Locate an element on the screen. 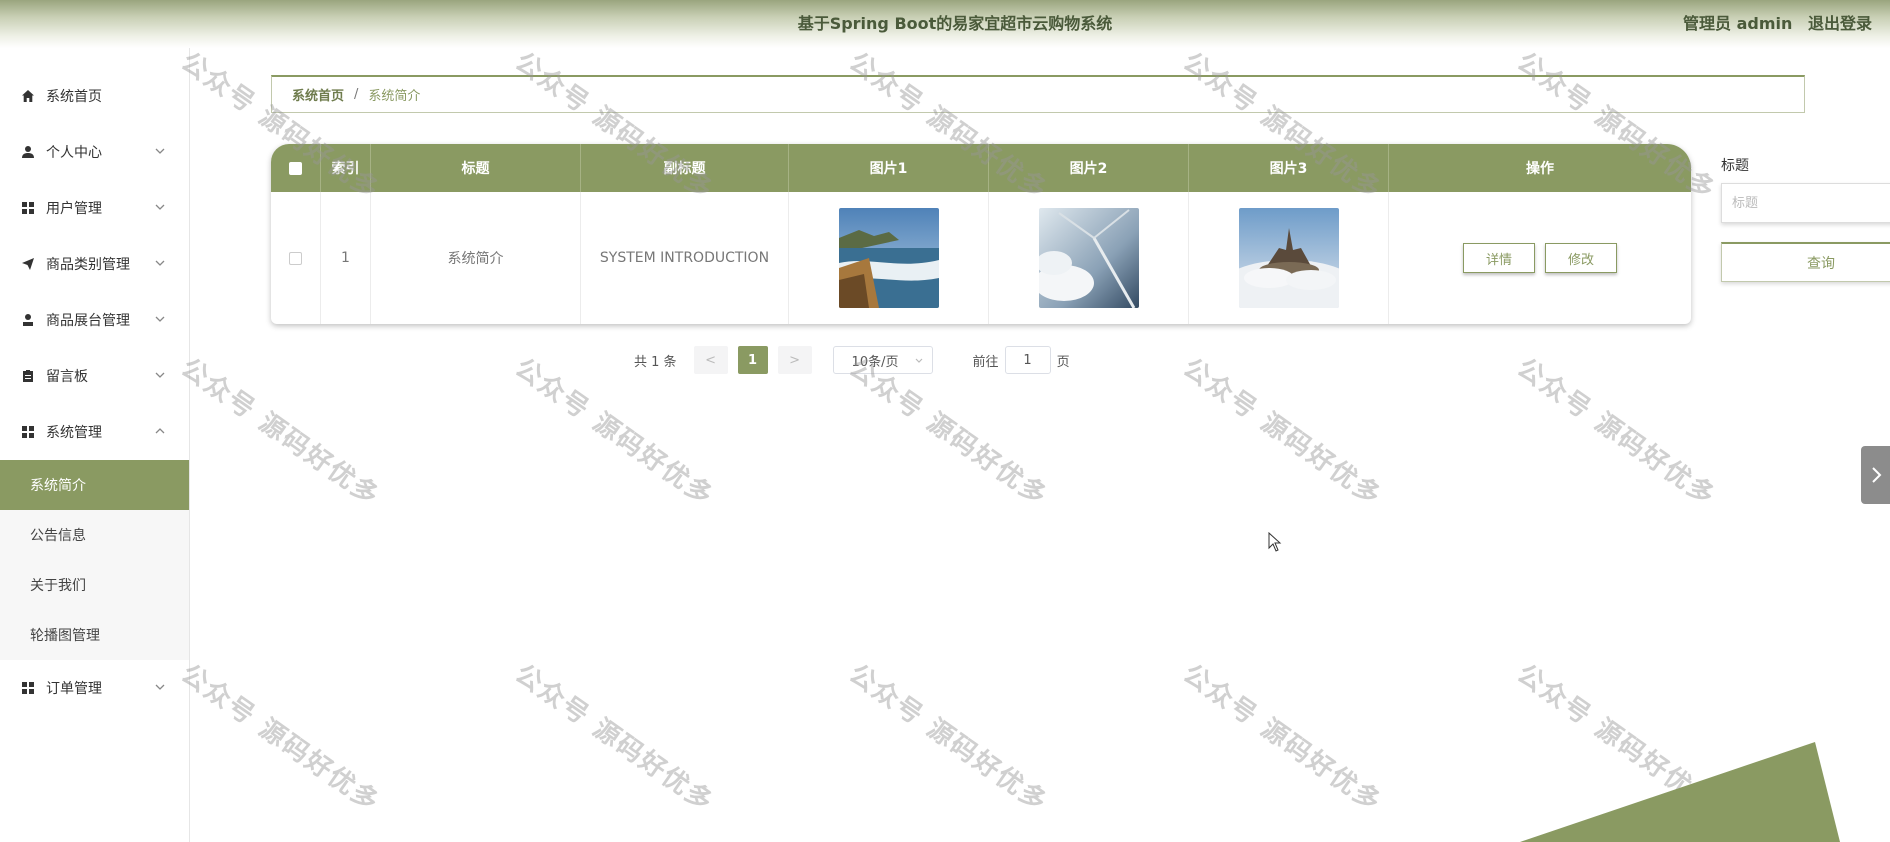 This screenshot has width=1890, height=842. page-jump: 前往 1 页 is located at coordinates (1021, 360).